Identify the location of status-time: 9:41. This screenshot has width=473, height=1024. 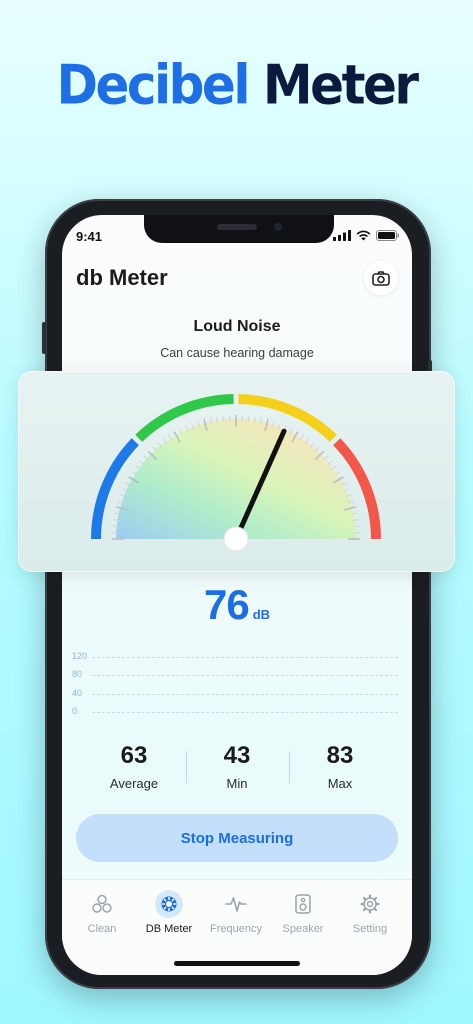
(89, 236).